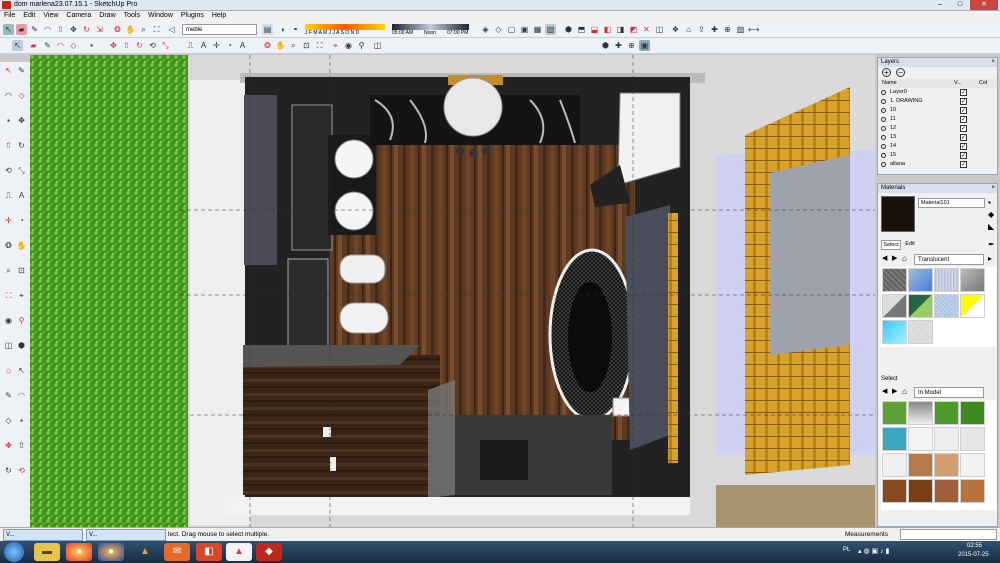 The height and width of the screenshot is (563, 1000). Describe the element at coordinates (937, 164) in the screenshot. I see `layer-row: altana ✓` at that location.